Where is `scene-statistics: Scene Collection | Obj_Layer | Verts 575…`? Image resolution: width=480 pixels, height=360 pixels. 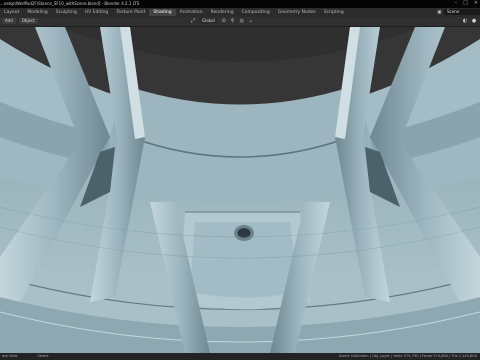
scene-statistics: Scene Collection | Obj_Layer | Verts 575… is located at coordinates (407, 356).